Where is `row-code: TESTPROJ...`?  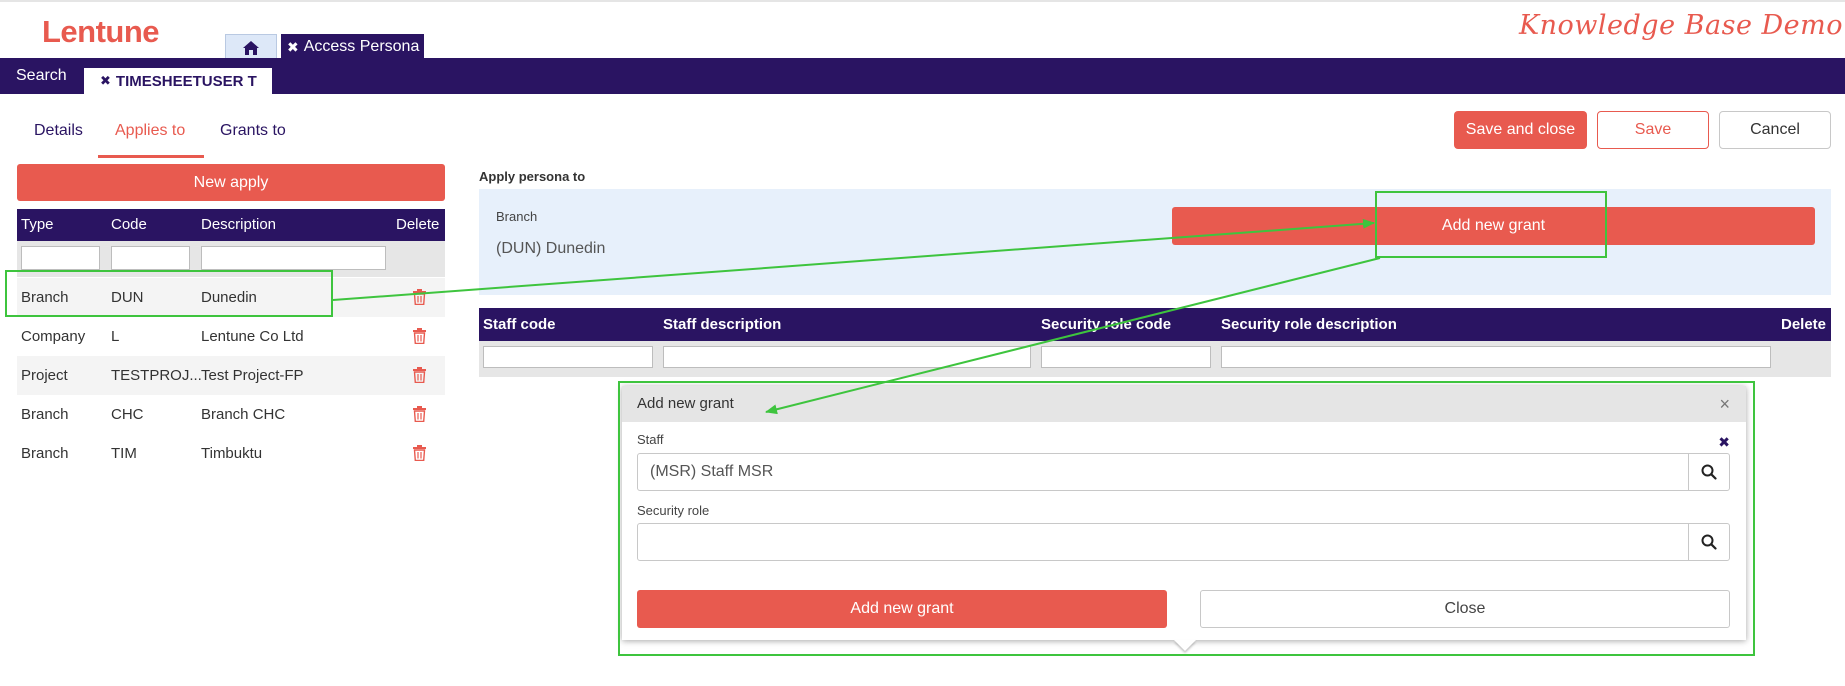
row-code: TESTPROJ... is located at coordinates (156, 375).